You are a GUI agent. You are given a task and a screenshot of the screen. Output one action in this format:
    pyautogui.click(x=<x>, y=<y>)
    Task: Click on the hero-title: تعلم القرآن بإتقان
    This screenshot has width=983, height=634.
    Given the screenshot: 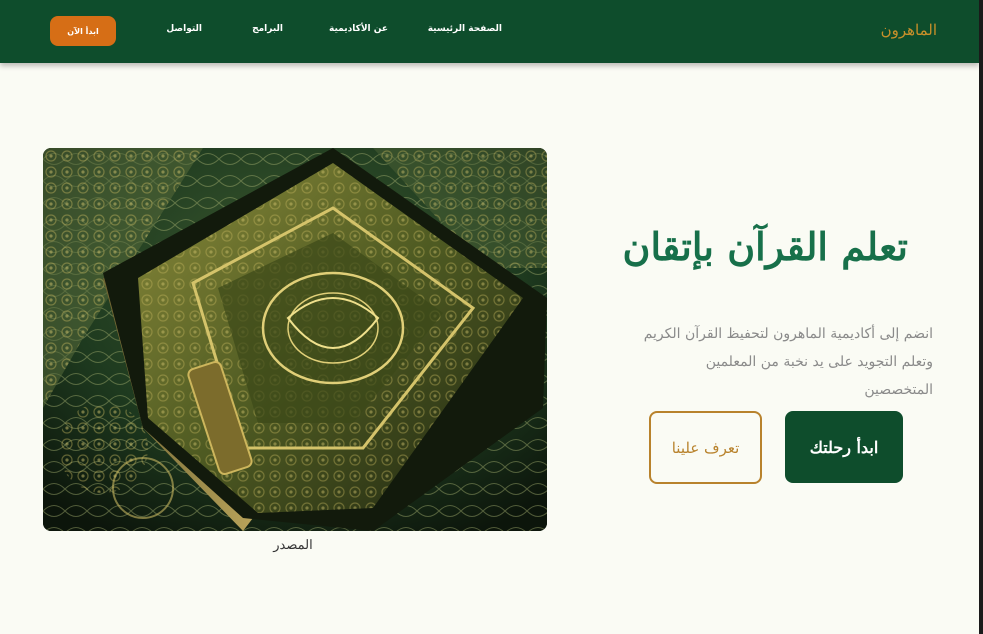 What is the action you would take?
    pyautogui.click(x=765, y=246)
    